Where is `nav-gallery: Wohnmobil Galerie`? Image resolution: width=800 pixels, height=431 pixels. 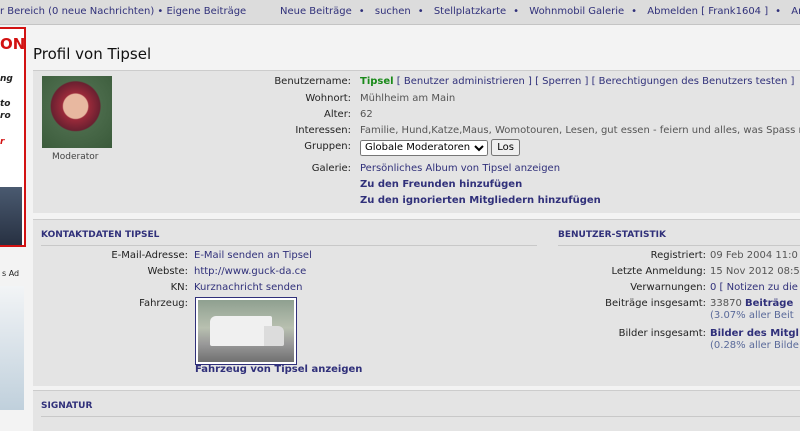 nav-gallery: Wohnmobil Galerie is located at coordinates (576, 11).